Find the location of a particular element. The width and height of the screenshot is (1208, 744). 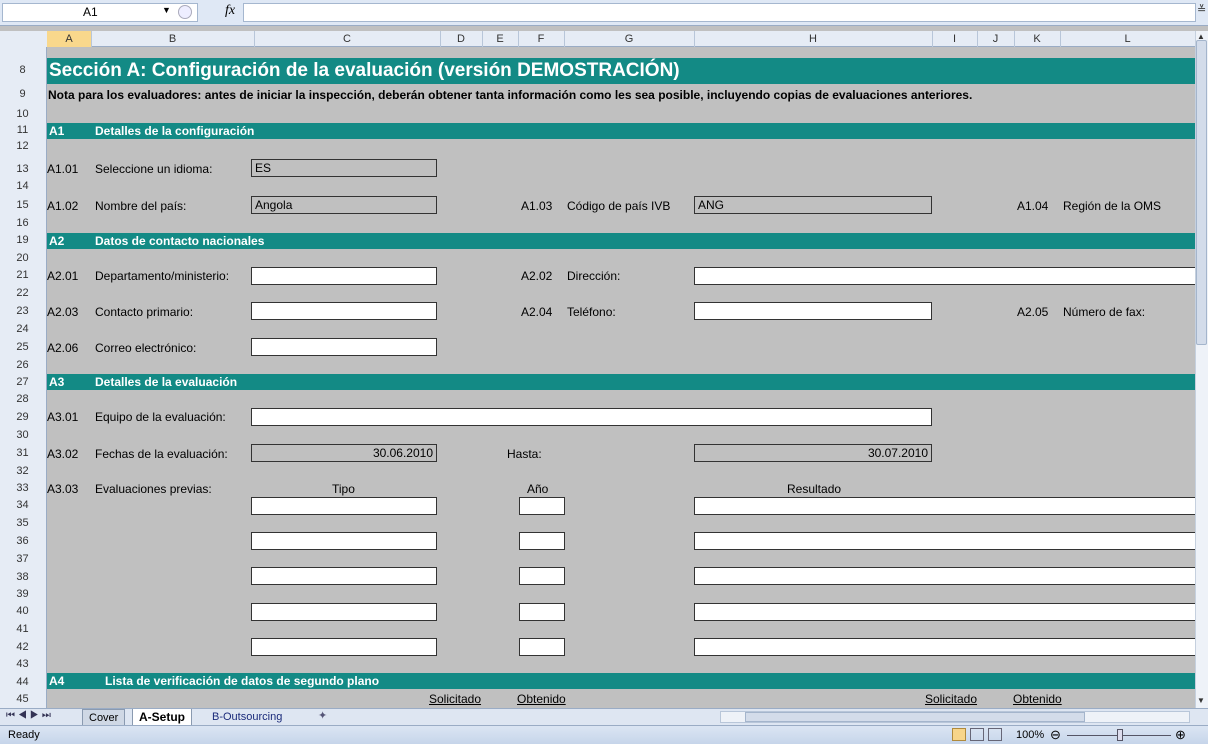

zoom-out-icon: ⊖ is located at coordinates (1055, 735).